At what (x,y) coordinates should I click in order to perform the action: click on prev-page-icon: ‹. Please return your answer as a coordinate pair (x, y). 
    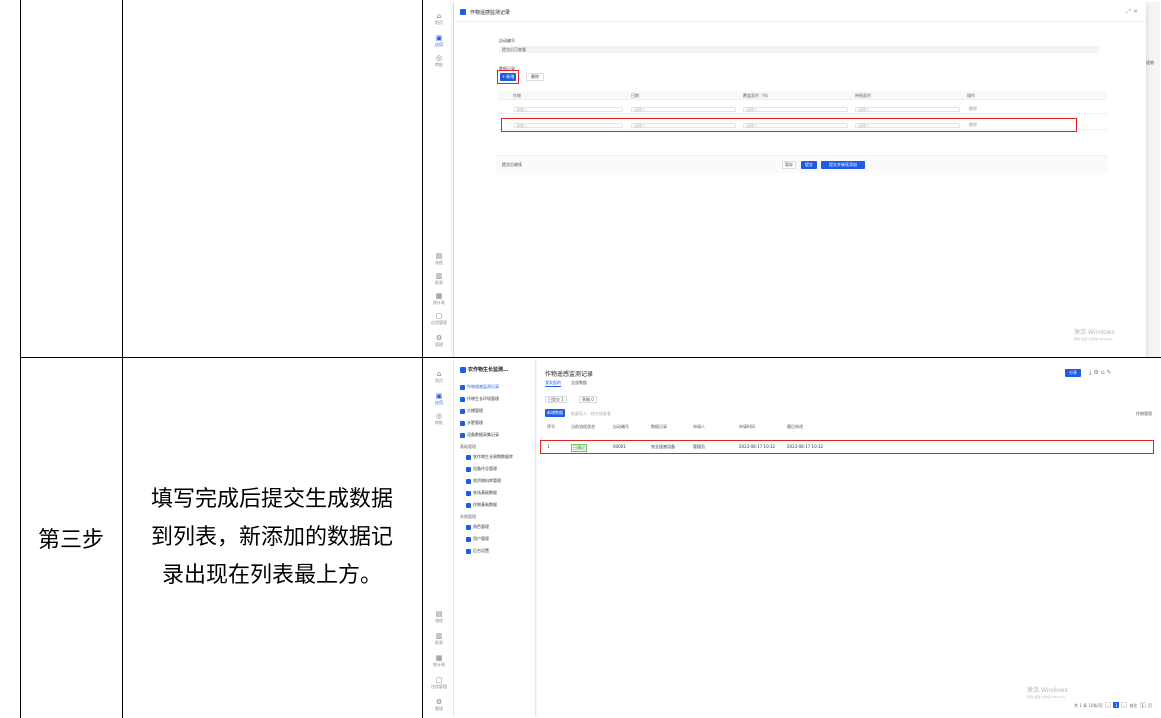
    Looking at the image, I should click on (1108, 705).